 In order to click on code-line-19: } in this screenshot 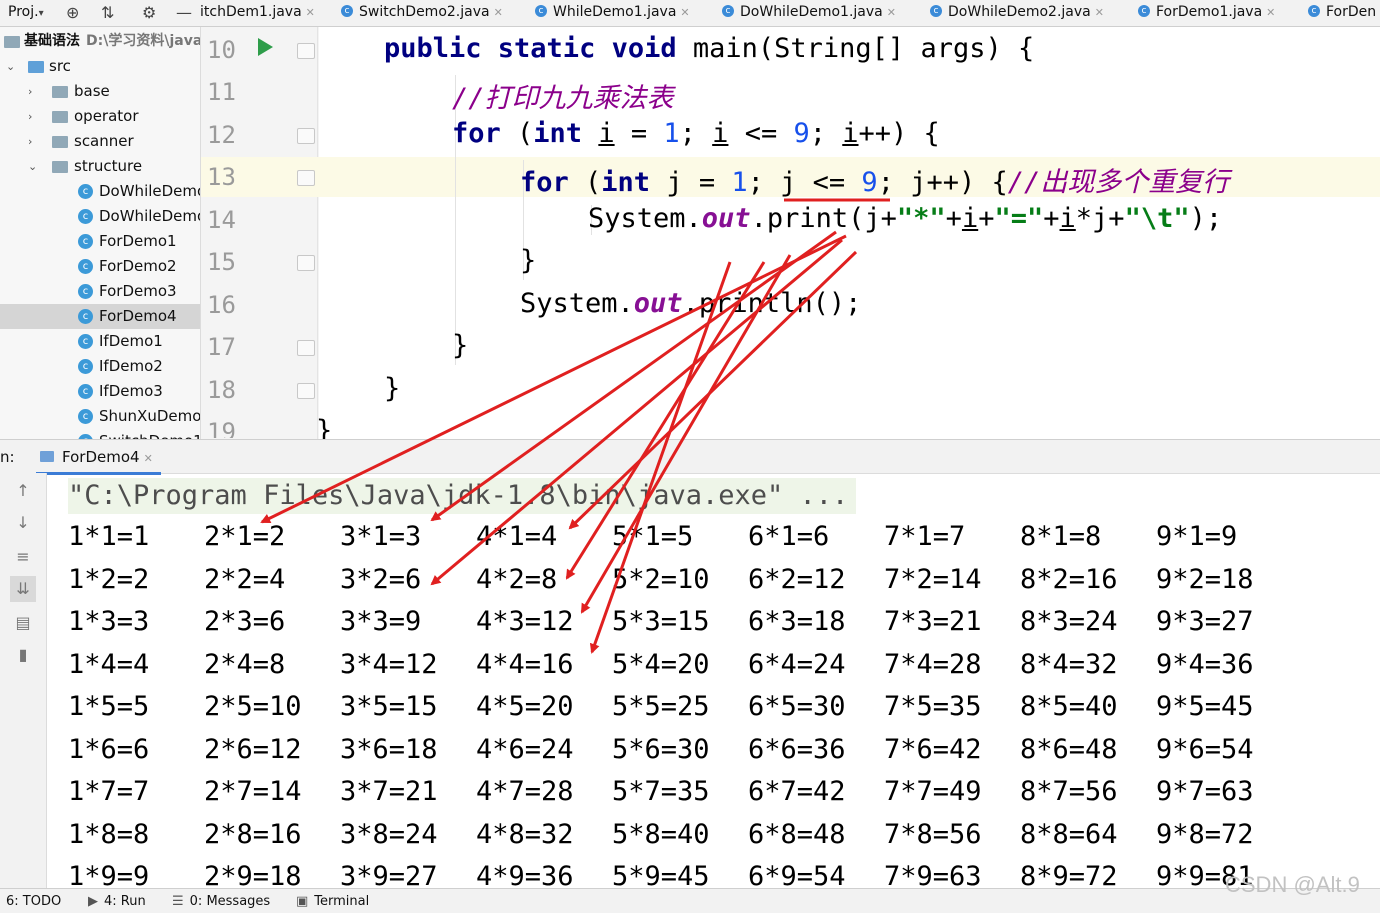, I will do `click(324, 427)`.